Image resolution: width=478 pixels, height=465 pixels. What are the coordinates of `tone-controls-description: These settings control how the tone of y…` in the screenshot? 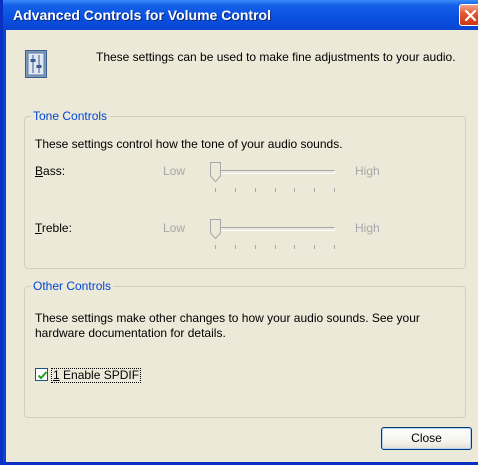 It's located at (189, 144).